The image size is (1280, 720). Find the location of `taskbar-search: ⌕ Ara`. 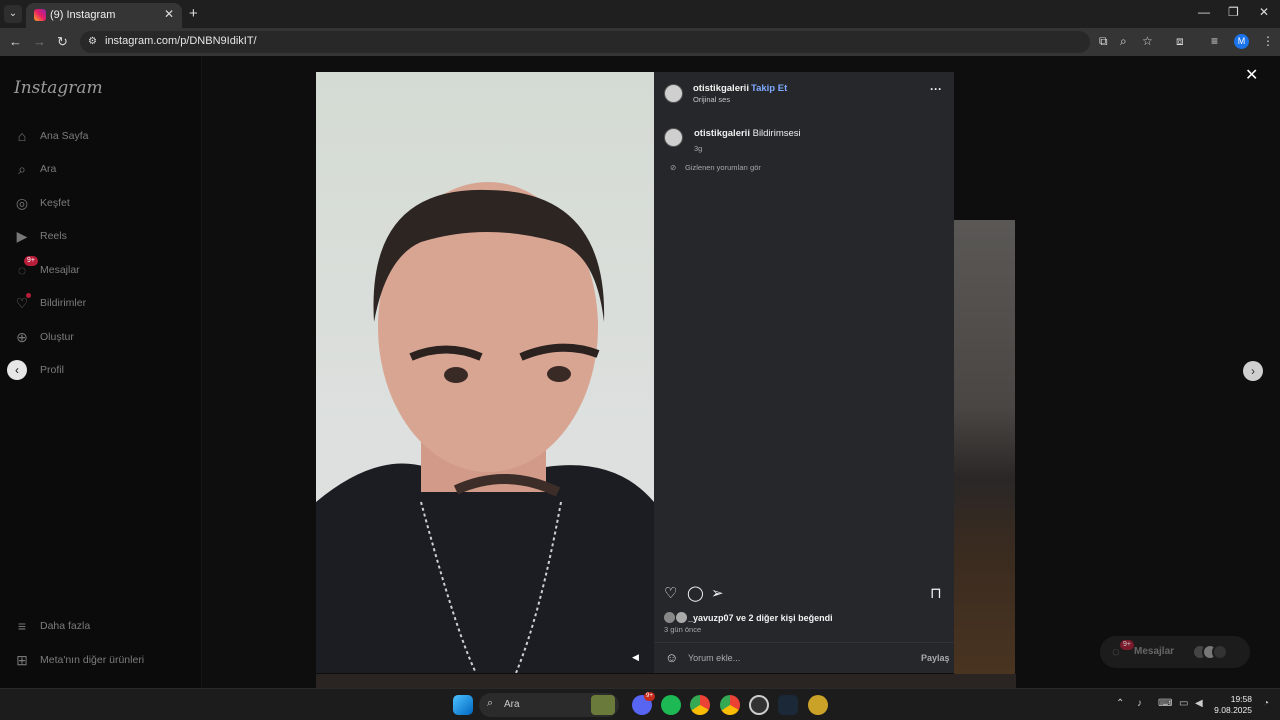

taskbar-search: ⌕ Ara is located at coordinates (549, 705).